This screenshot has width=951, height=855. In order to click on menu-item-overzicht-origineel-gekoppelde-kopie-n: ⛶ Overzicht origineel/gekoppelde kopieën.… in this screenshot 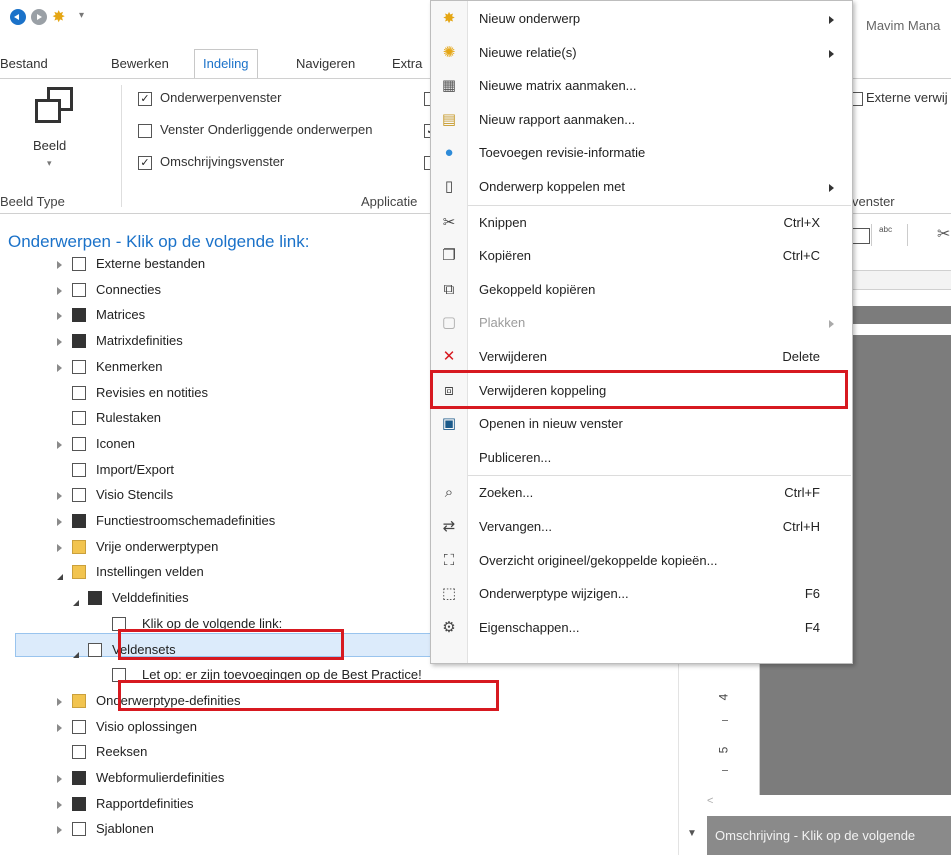, I will do `click(641, 561)`.